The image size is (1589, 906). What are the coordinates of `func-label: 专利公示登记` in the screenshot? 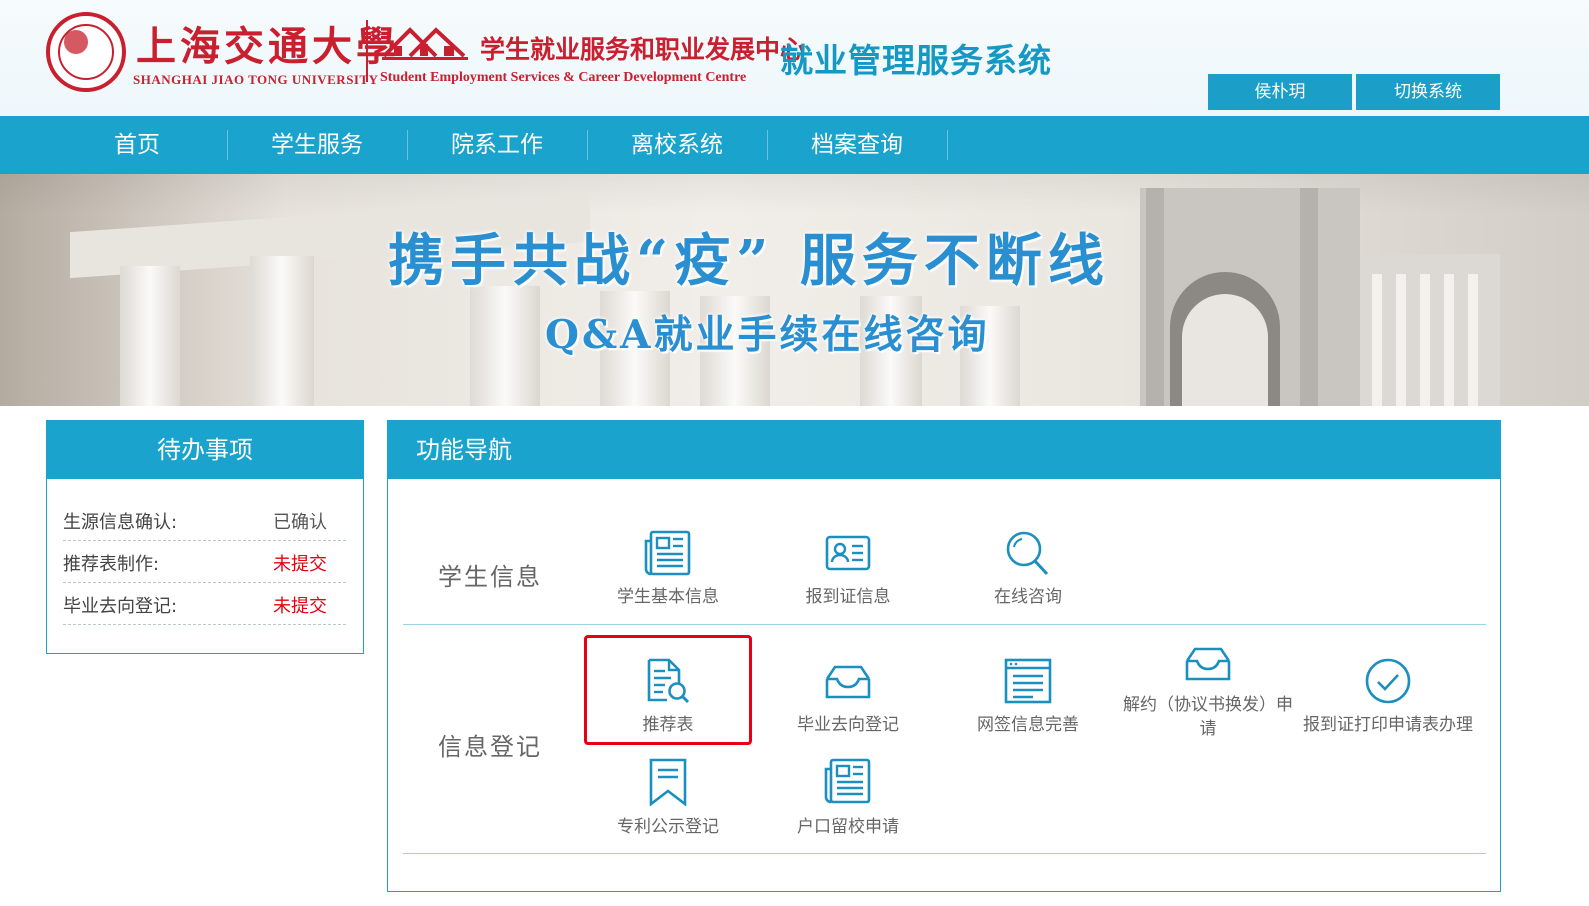 It's located at (668, 827).